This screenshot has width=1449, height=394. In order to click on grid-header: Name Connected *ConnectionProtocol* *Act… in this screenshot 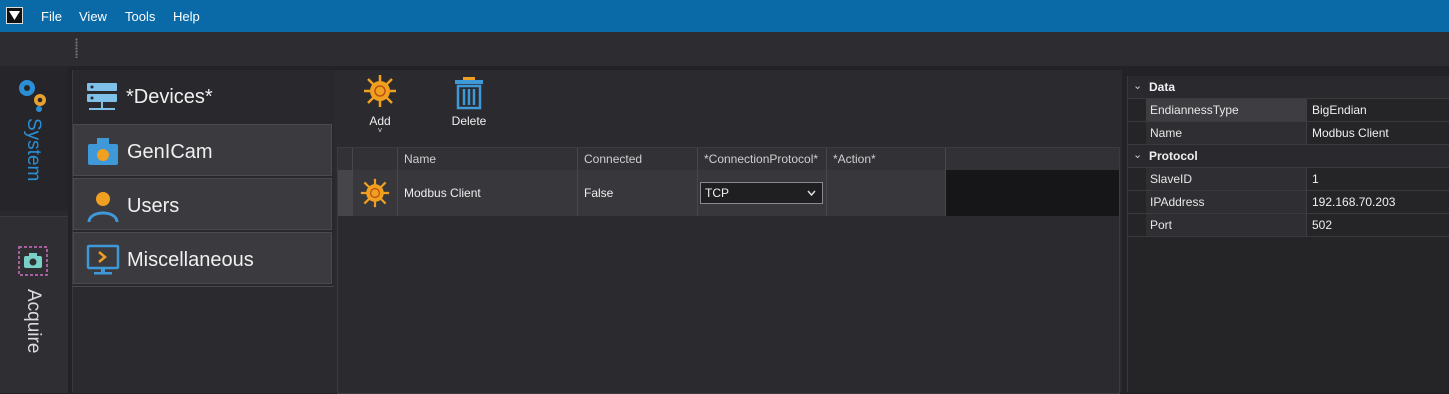, I will do `click(728, 159)`.